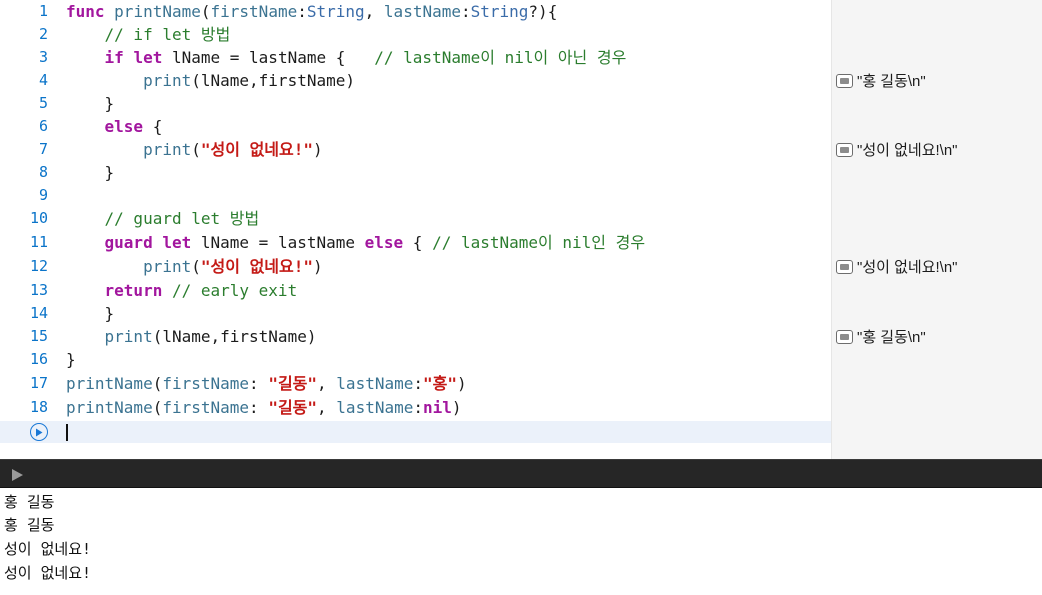 The width and height of the screenshot is (1042, 595). What do you see at coordinates (43, 172) in the screenshot?
I see `line-number: 8` at bounding box center [43, 172].